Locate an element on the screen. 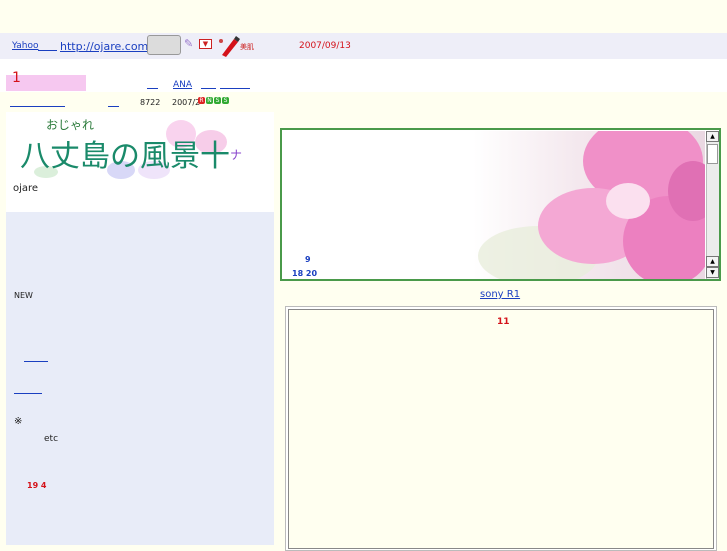 This screenshot has width=727, height=551. status-badge: N is located at coordinates (209, 100).